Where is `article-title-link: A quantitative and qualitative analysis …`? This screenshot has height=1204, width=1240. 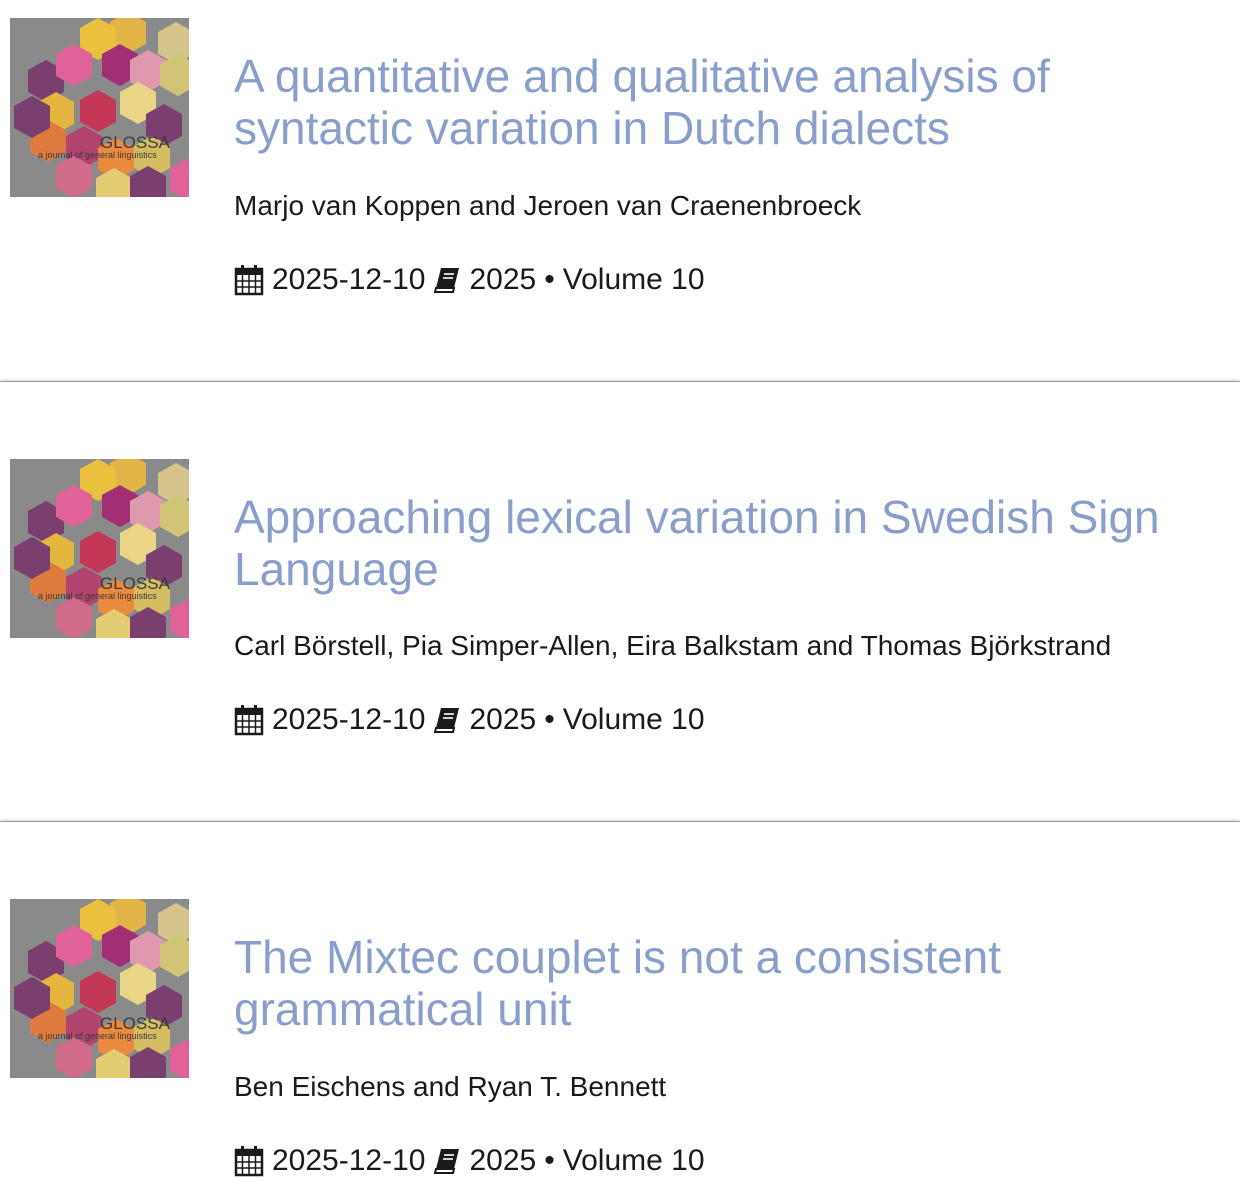 article-title-link: A quantitative and qualitative analysis … is located at coordinates (729, 102).